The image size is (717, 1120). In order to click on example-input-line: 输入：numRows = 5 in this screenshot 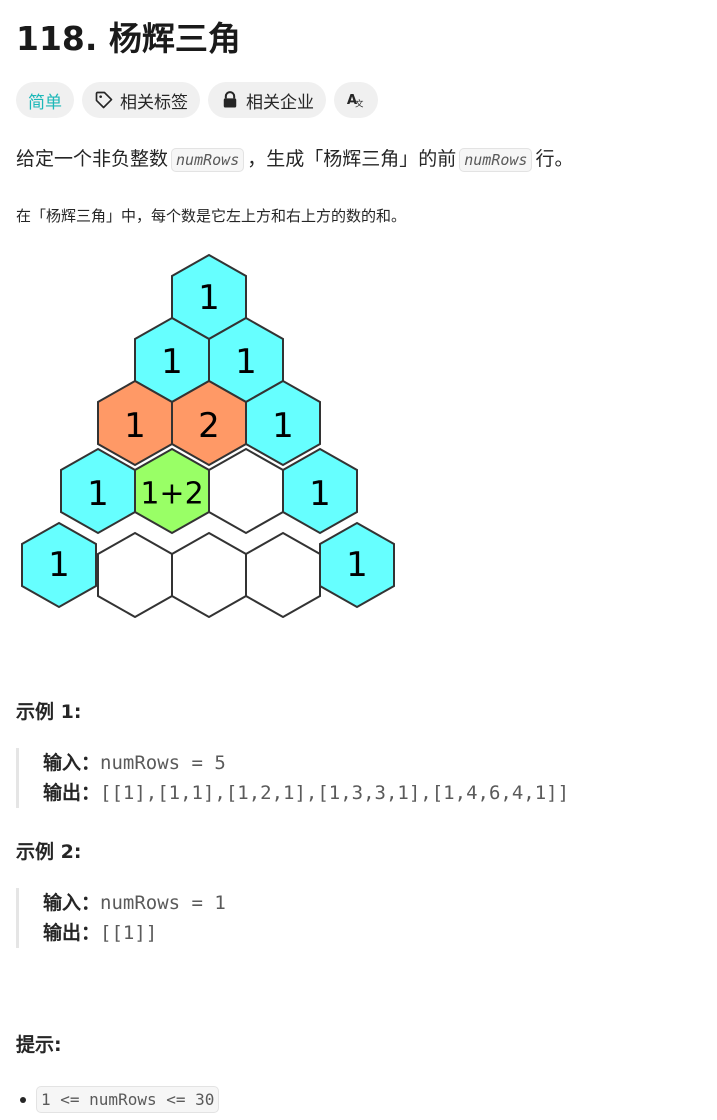, I will do `click(349, 763)`.